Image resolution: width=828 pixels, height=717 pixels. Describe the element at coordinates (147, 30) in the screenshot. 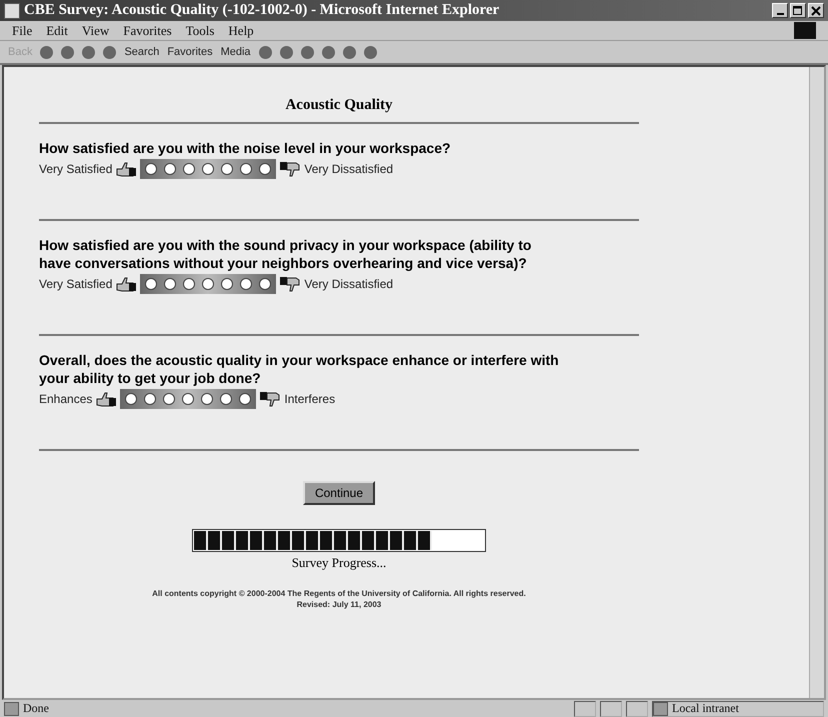

I see `menu-item: Favorites` at that location.